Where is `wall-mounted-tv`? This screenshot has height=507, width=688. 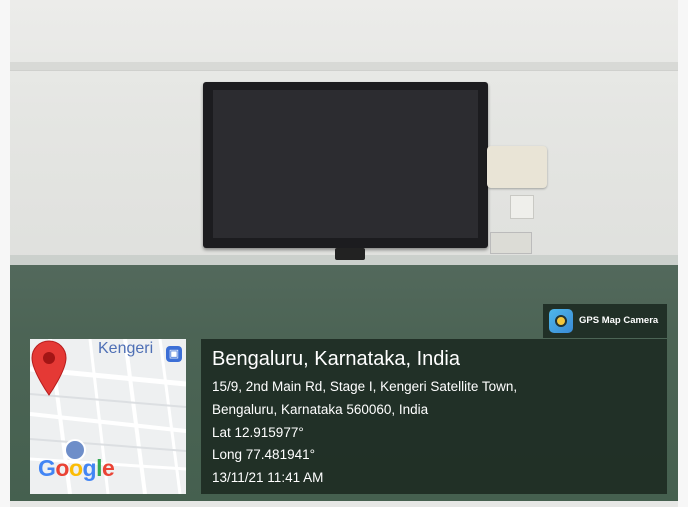 wall-mounted-tv is located at coordinates (345, 165).